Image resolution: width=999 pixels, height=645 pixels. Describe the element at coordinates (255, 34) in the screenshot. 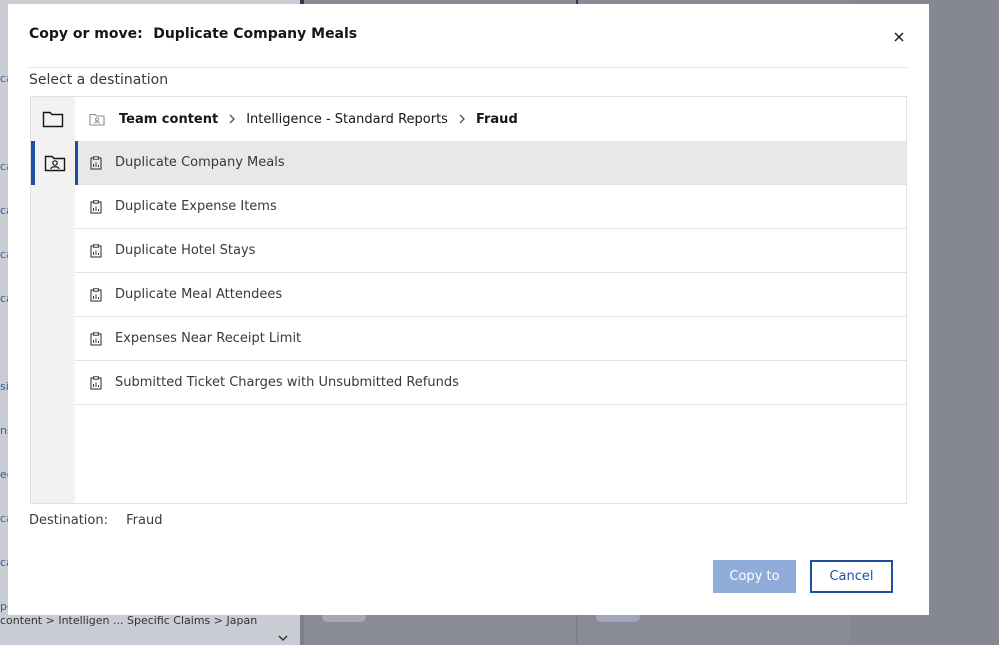

I see `dialog-title-item-name: Duplicate Company Meals` at that location.